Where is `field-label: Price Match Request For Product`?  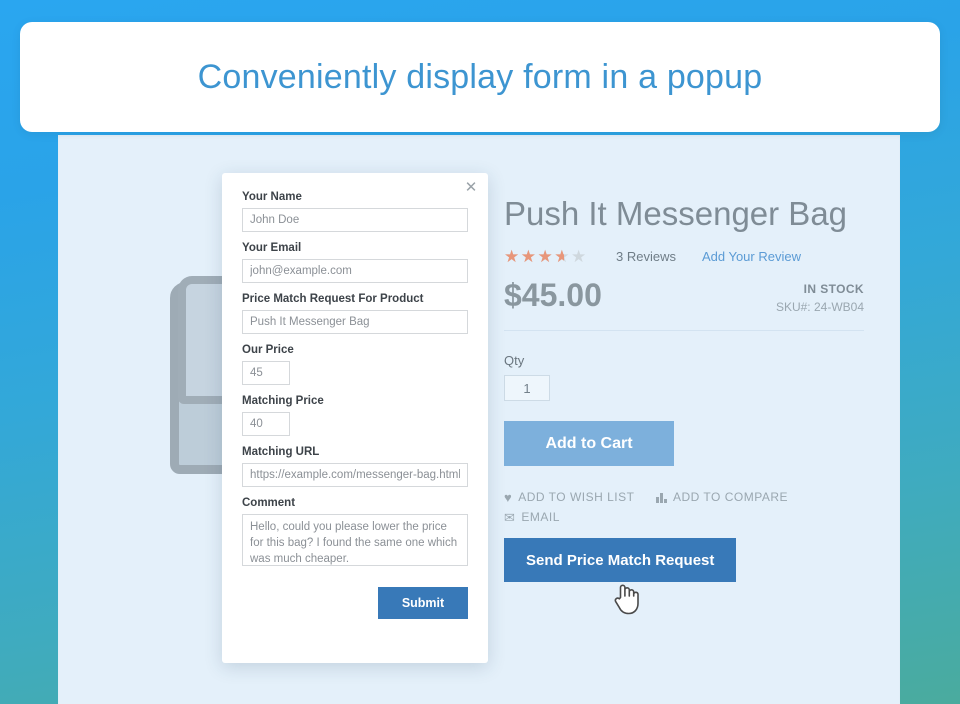 field-label: Price Match Request For Product is located at coordinates (333, 299).